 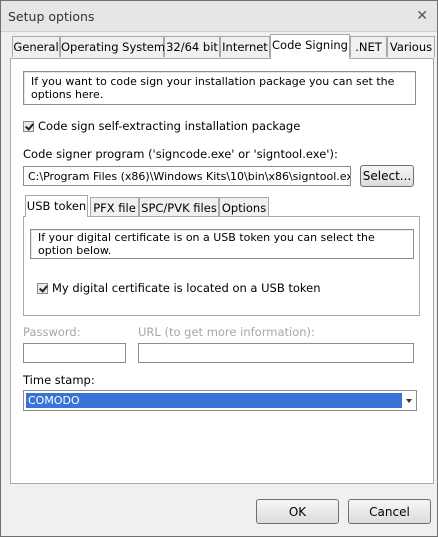 I want to click on subtab-spc-pvk-files: SPC/PVK files, so click(x=179, y=207).